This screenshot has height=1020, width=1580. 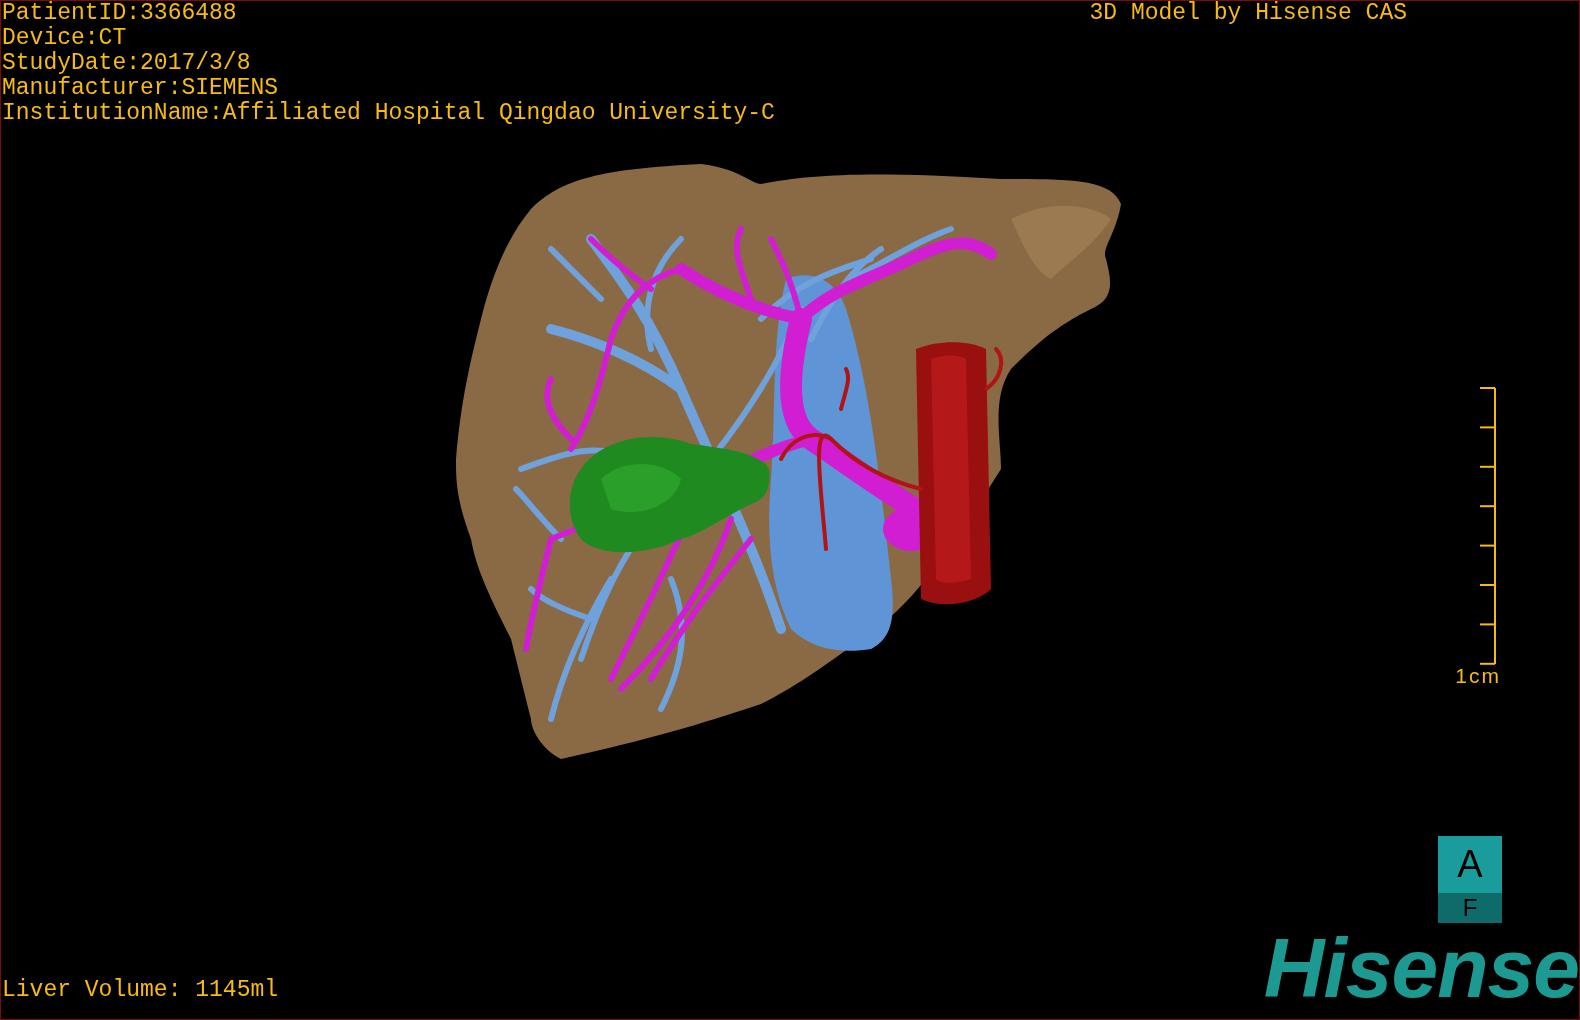 I want to click on patient-info-line: Manufacturer:SIEMENS, so click(x=141, y=88).